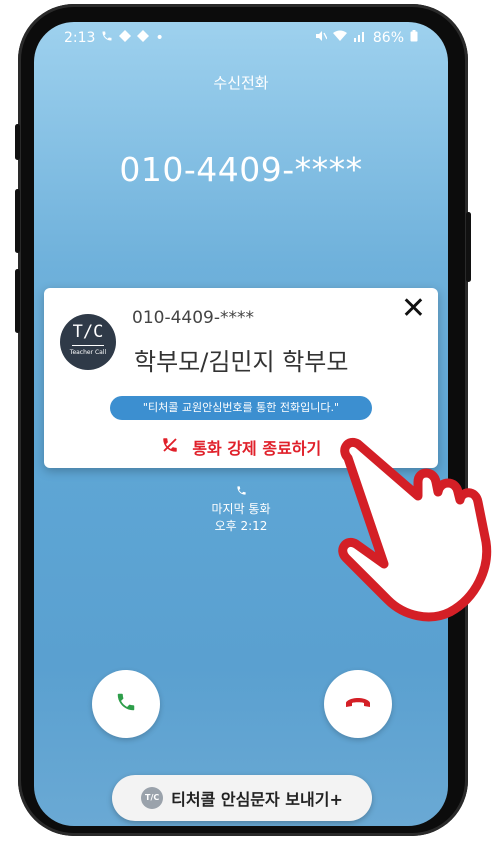  I want to click on phone-icon, so click(107, 38).